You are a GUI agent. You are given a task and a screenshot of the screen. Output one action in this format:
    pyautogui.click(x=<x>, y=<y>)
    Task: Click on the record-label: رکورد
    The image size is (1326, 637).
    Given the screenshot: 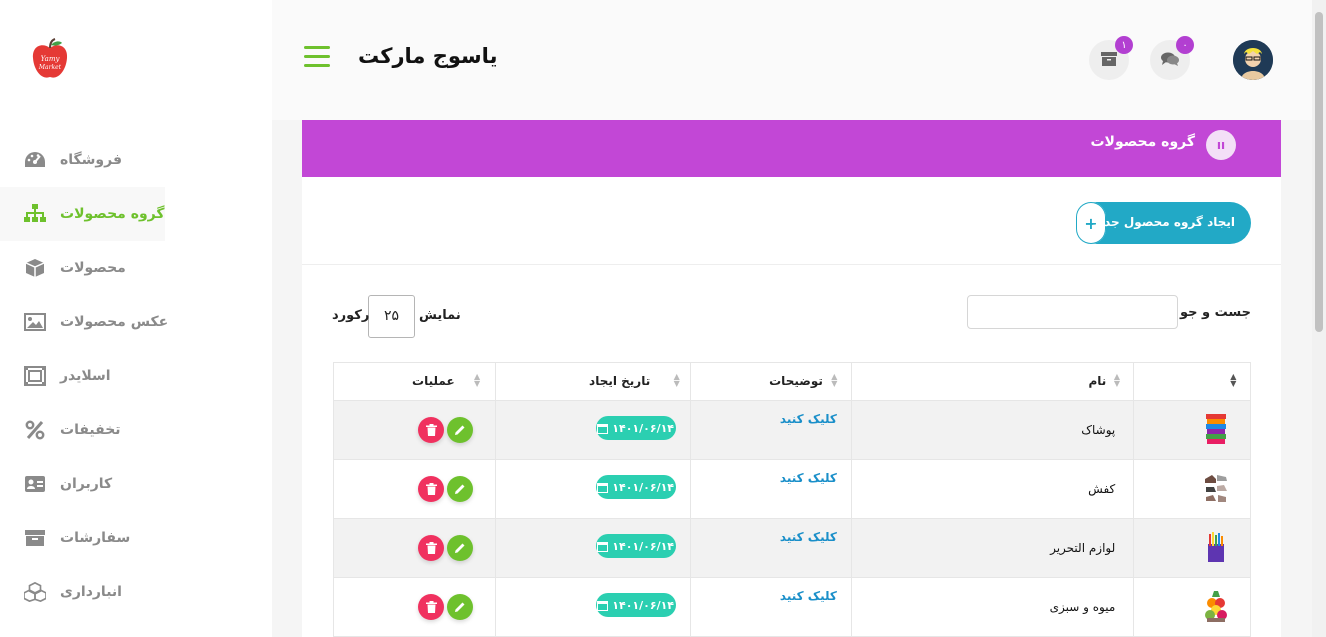 What is the action you would take?
    pyautogui.click(x=351, y=315)
    